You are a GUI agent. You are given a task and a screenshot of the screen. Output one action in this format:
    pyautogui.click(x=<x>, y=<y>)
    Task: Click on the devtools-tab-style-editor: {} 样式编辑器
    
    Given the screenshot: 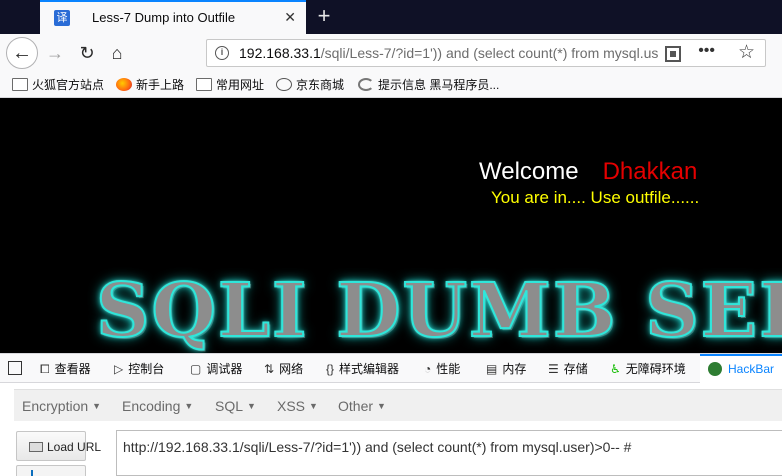 What is the action you would take?
    pyautogui.click(x=362, y=368)
    